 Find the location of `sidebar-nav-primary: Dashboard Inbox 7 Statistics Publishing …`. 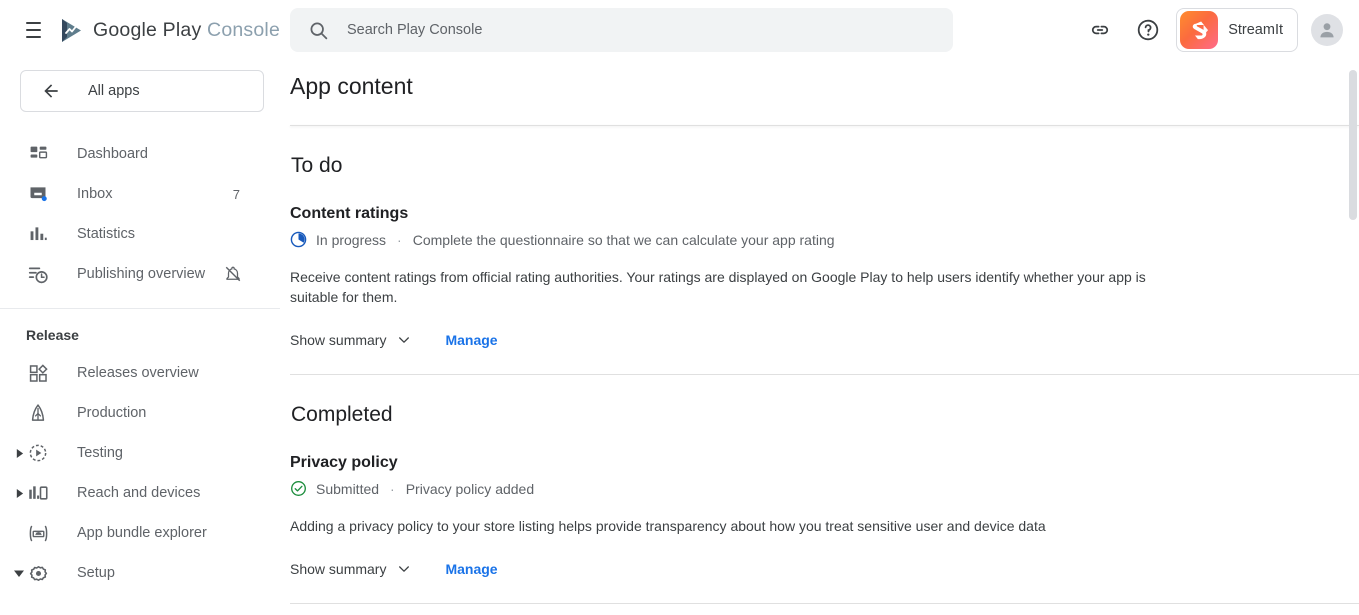

sidebar-nav-primary: Dashboard Inbox 7 Statistics Publishing … is located at coordinates (140, 214).